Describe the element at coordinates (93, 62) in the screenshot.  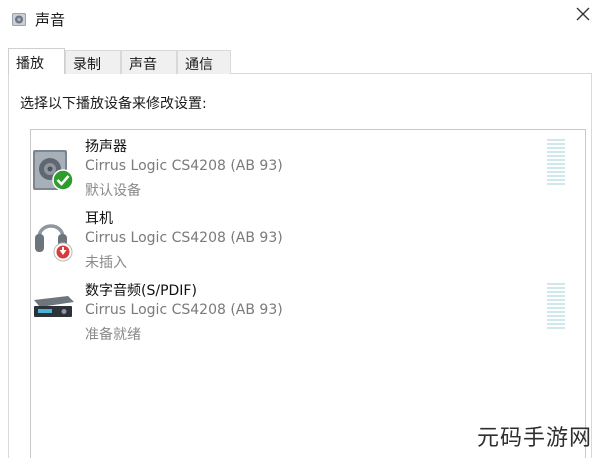
I see `tab-recording: 录制` at that location.